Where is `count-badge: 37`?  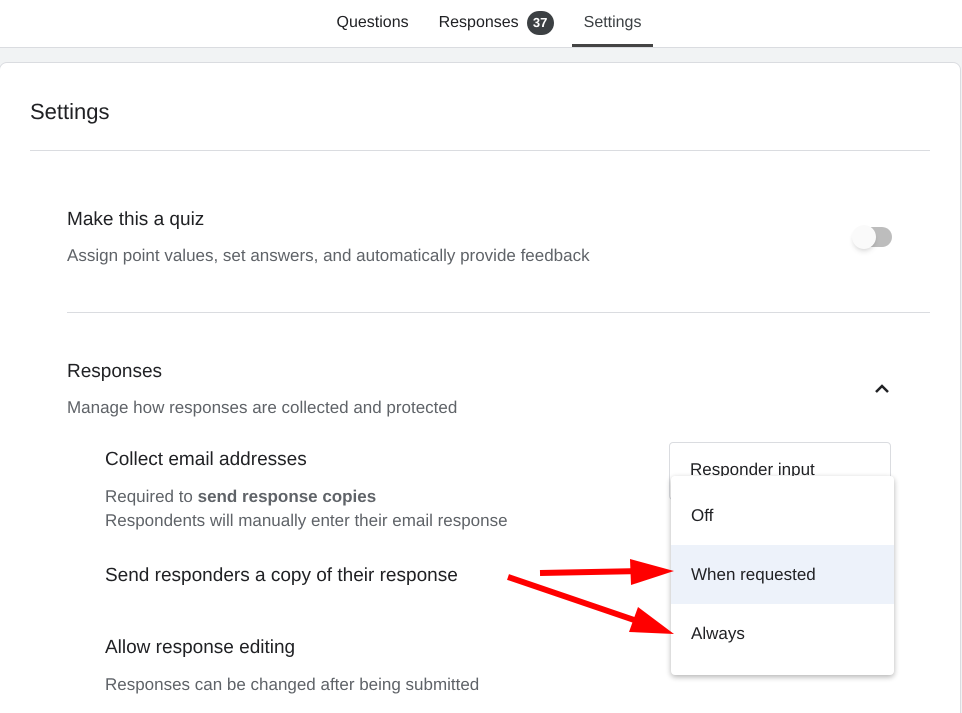
count-badge: 37 is located at coordinates (540, 22).